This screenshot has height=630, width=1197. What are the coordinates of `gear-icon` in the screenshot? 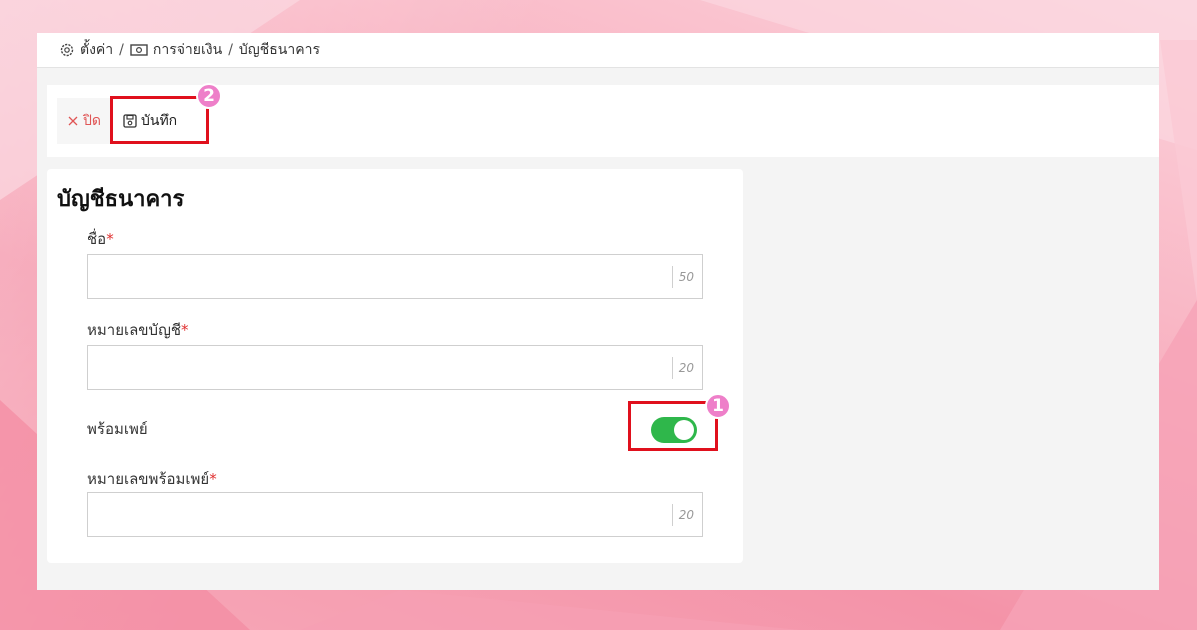 It's located at (67, 50).